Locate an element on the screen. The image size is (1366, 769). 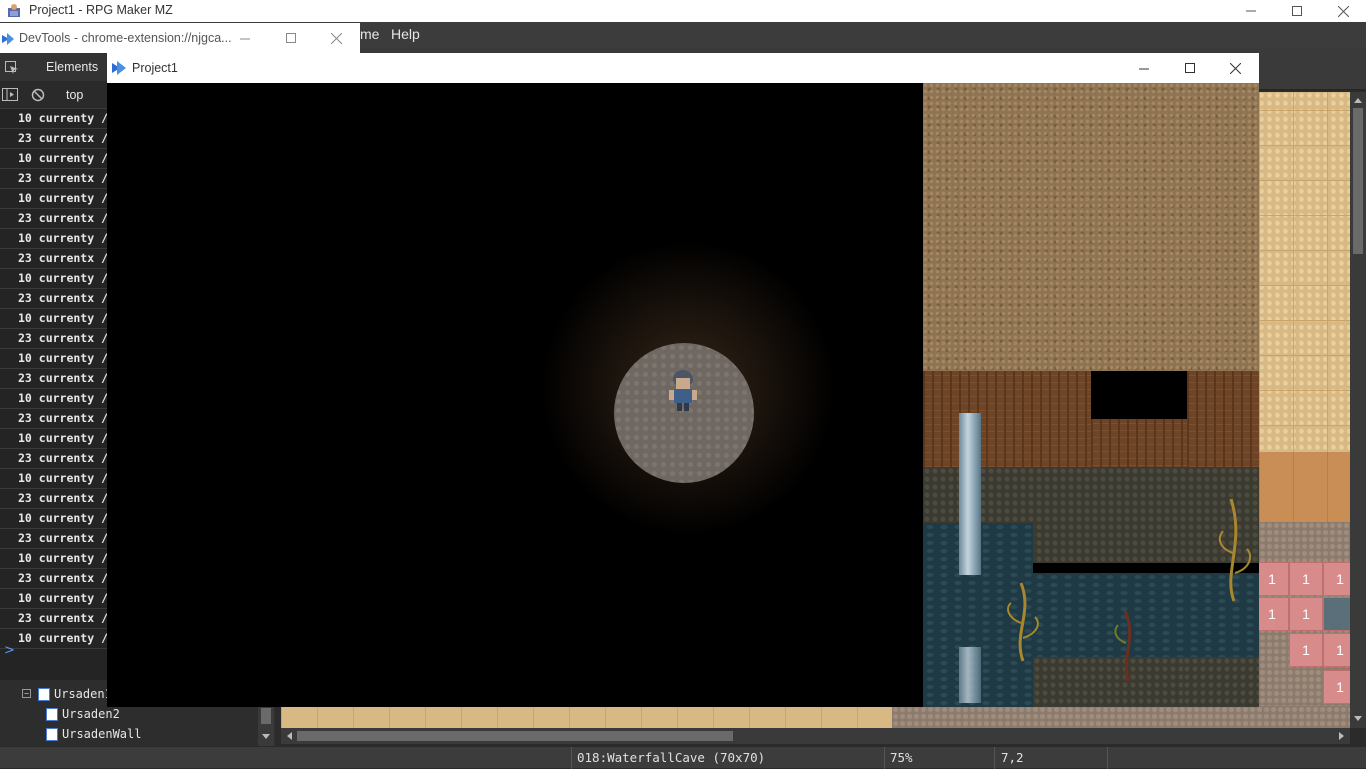
scroll-left-icon is located at coordinates (289, 736).